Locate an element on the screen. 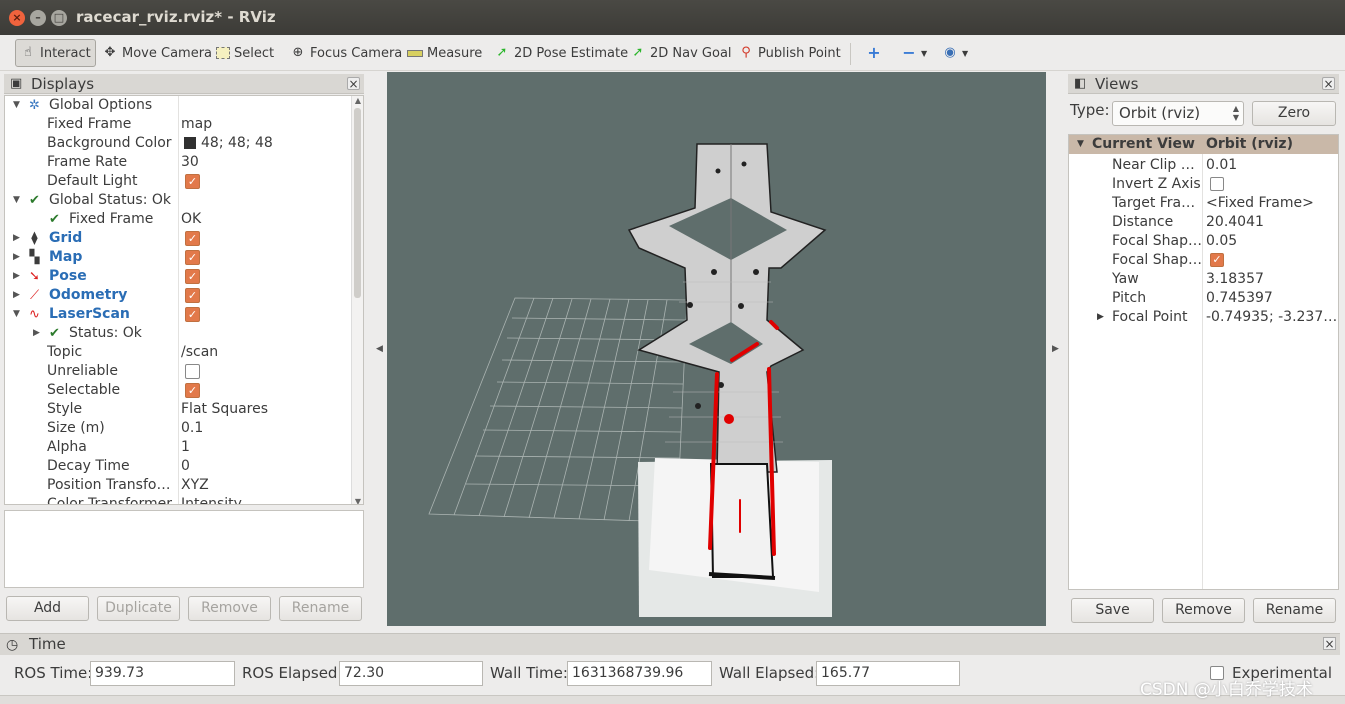 The image size is (1345, 704). view-type-select: Orbit (rviz) ▲ ▼ is located at coordinates (1178, 113).